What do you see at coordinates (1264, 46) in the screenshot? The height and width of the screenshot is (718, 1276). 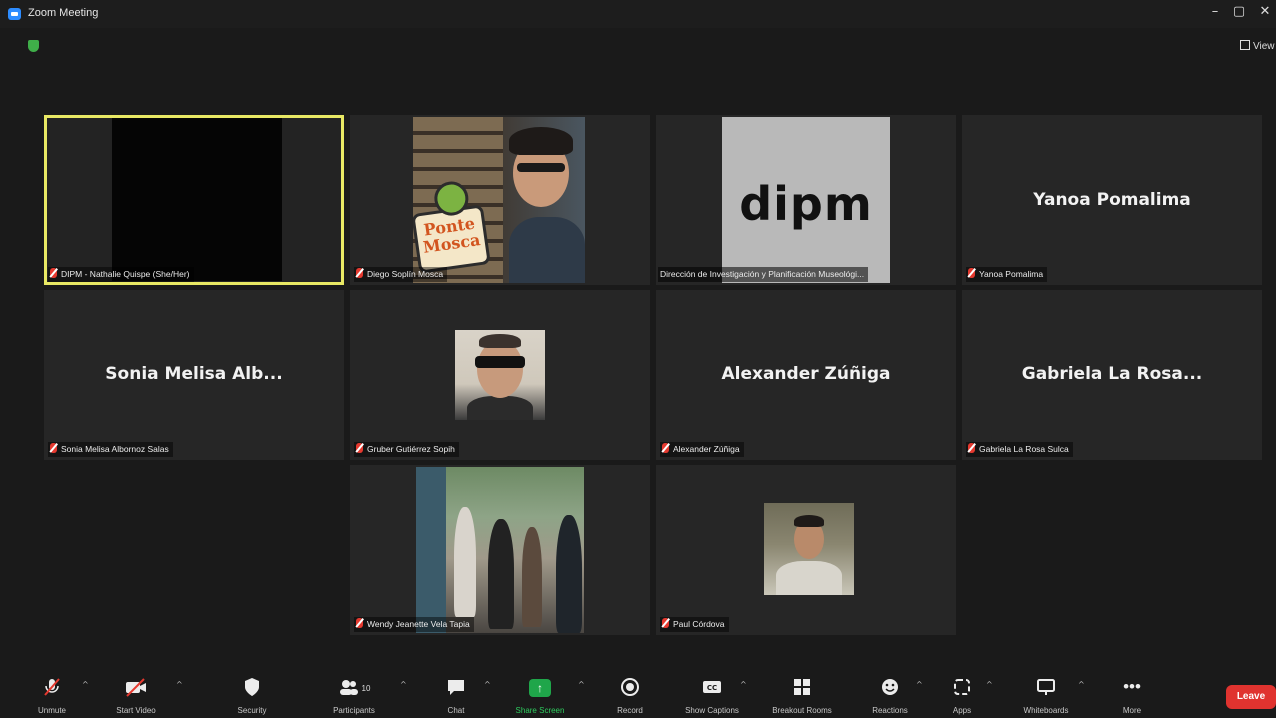 I see `view-label: View` at bounding box center [1264, 46].